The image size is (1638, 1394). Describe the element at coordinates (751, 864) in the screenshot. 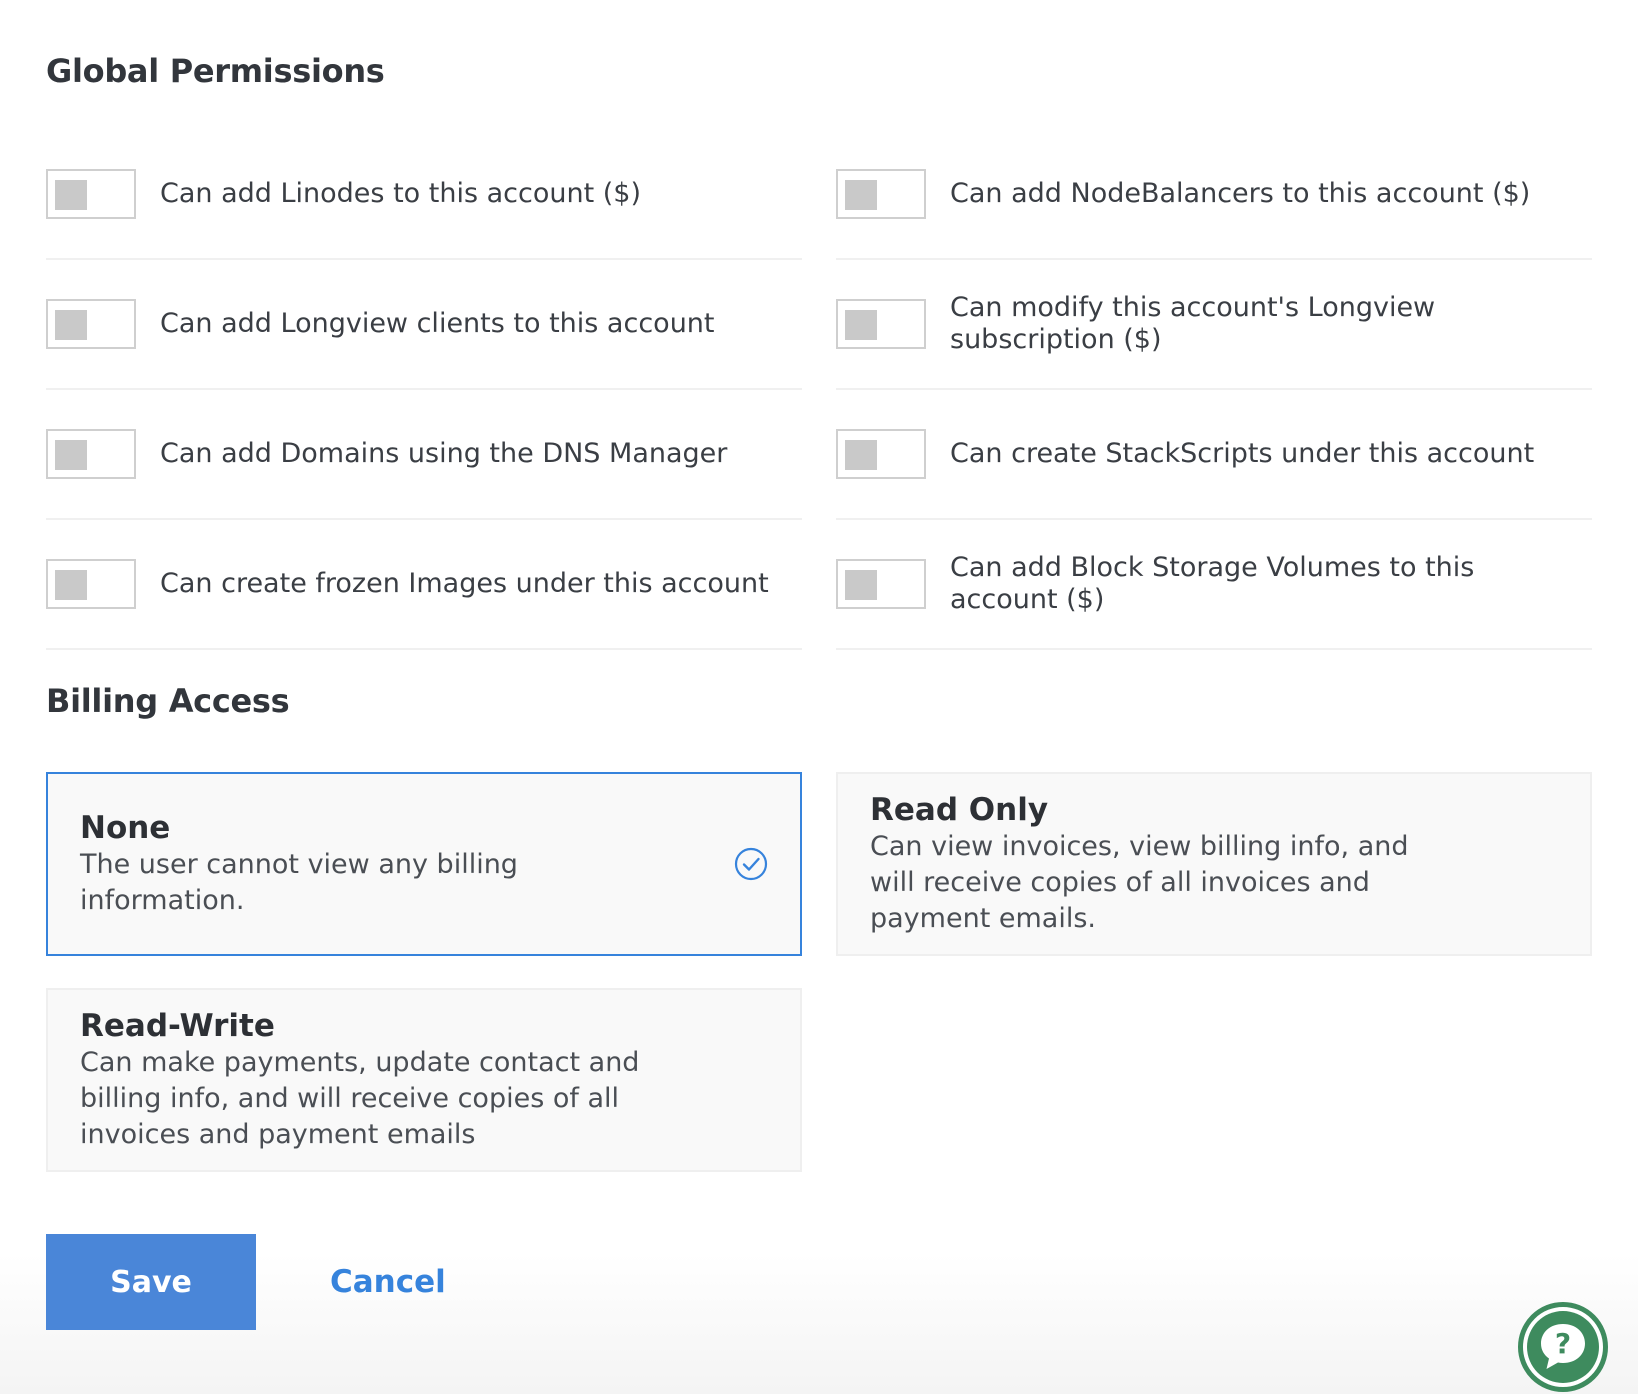

I see `check-circle-icon` at that location.